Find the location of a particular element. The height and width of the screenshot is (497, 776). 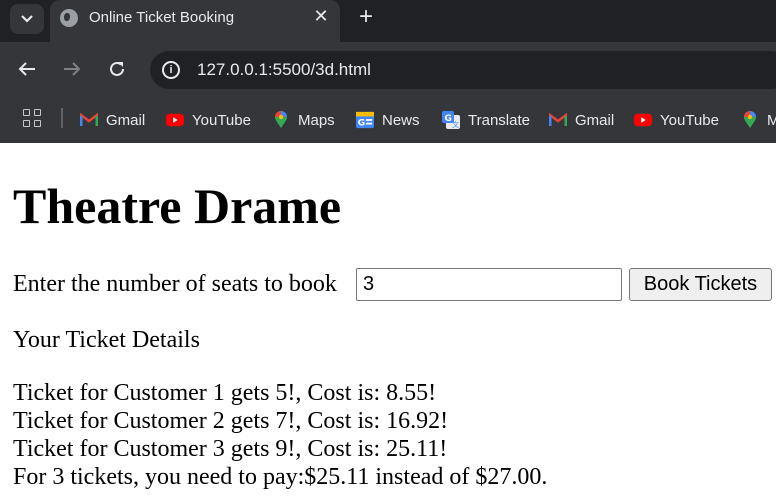

new-tab-button: + is located at coordinates (366, 17).